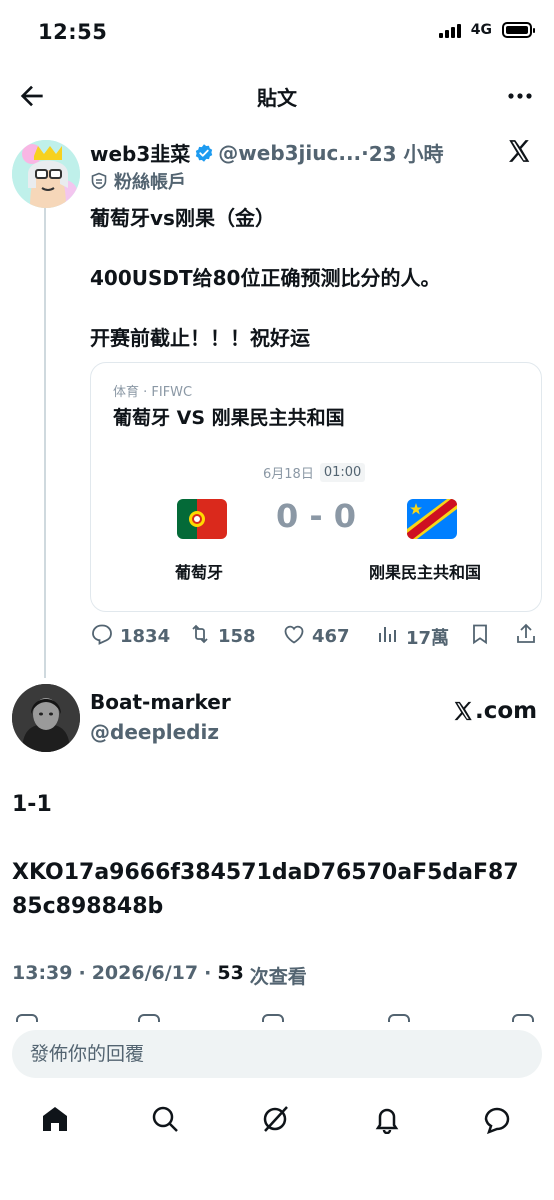  Describe the element at coordinates (153, 392) in the screenshot. I see `card-source: 体育 · FIFWC` at that location.